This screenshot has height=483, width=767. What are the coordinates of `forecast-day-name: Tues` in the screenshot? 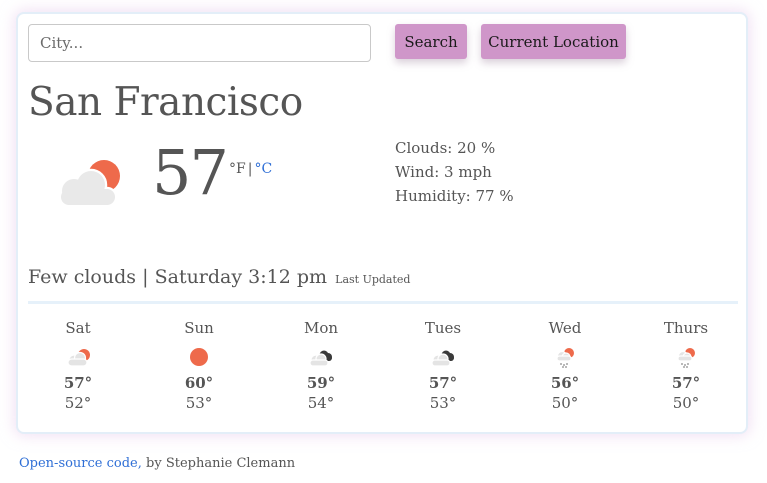 It's located at (443, 328).